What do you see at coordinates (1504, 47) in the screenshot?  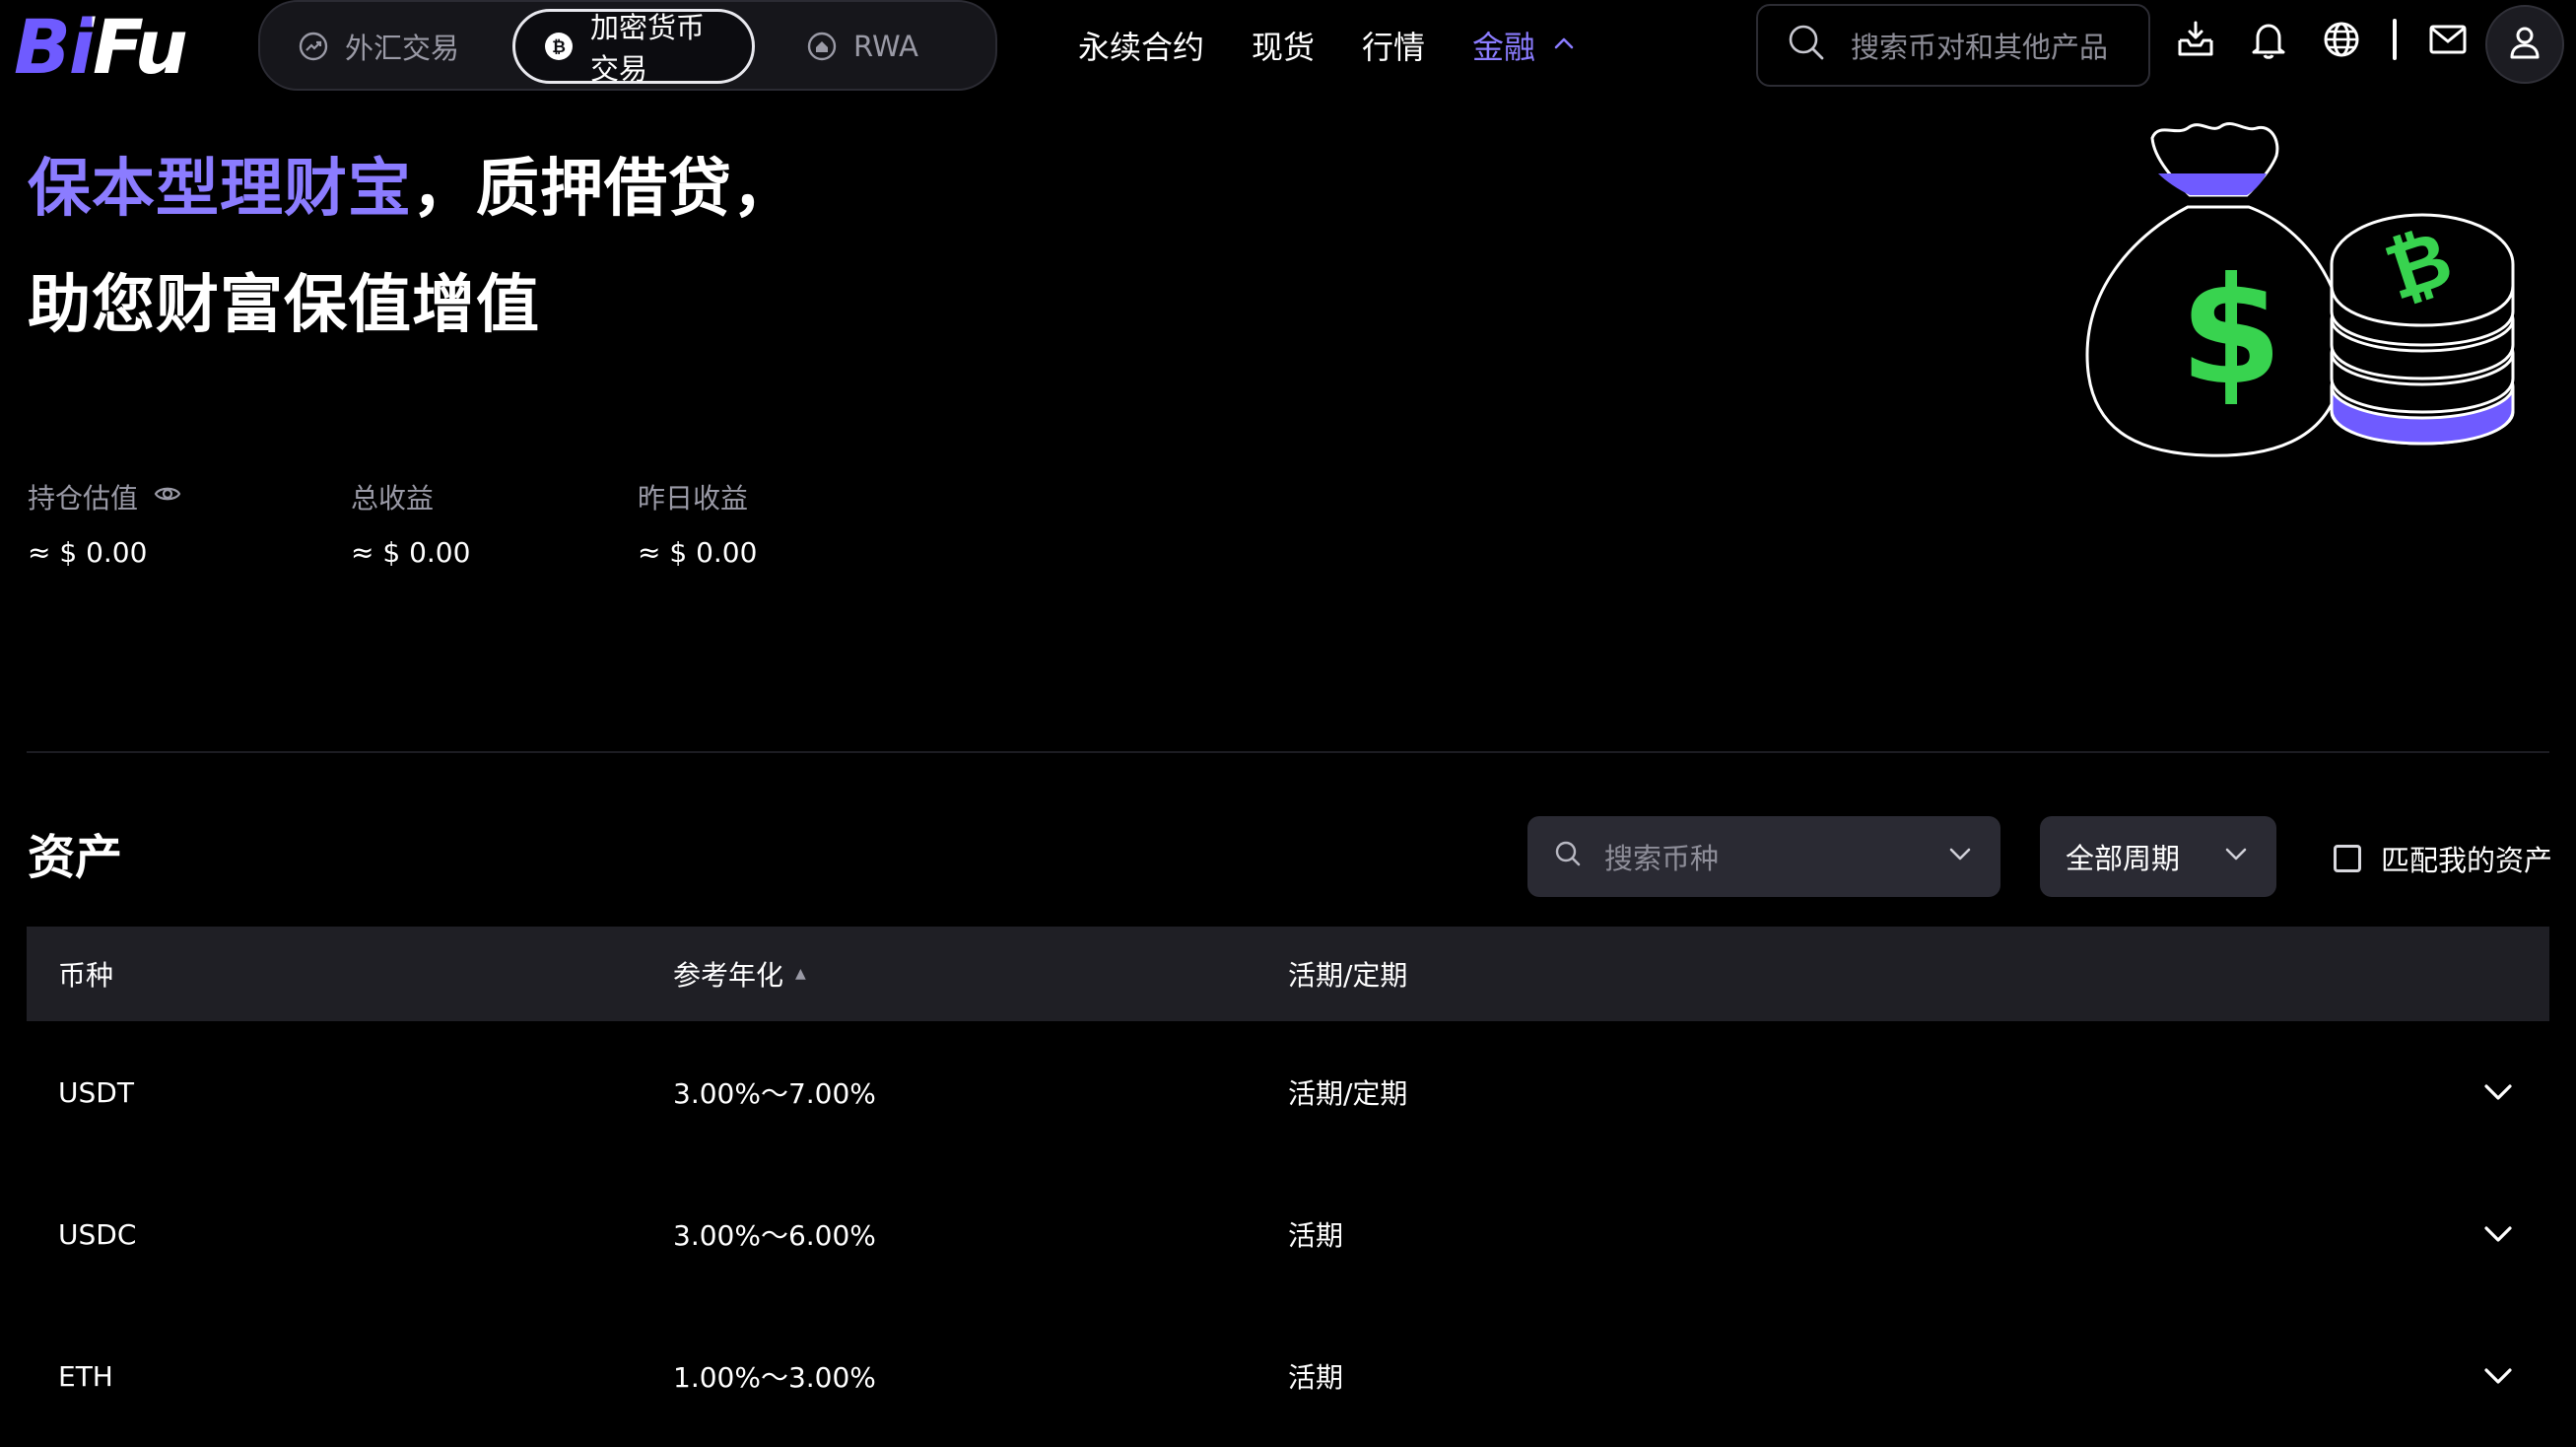 I see `nav-finance-label: 金融` at bounding box center [1504, 47].